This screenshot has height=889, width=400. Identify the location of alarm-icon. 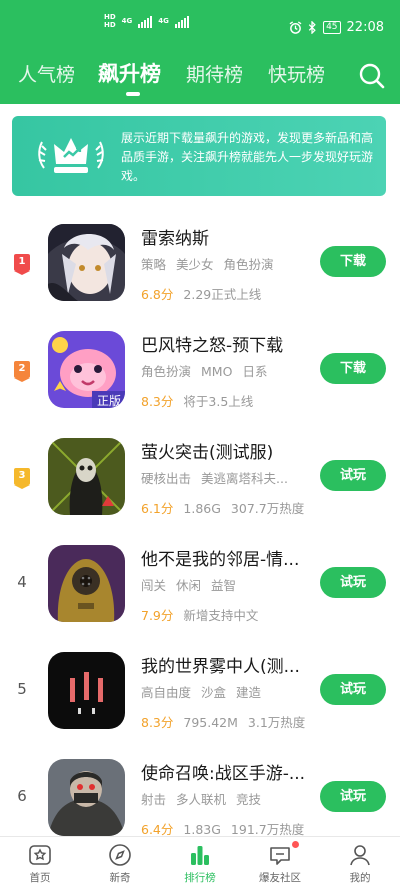
(295, 27).